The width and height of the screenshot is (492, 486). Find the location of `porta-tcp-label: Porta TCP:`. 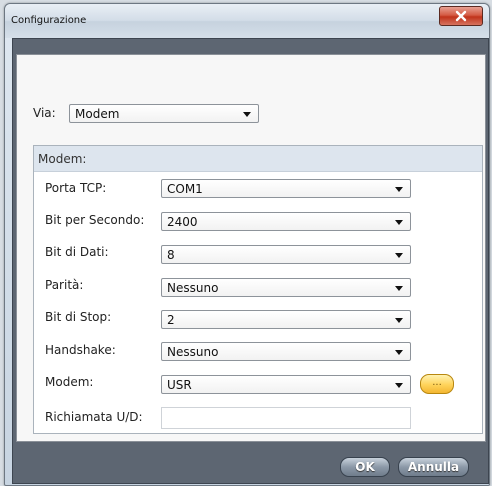

porta-tcp-label: Porta TCP: is located at coordinates (76, 188).